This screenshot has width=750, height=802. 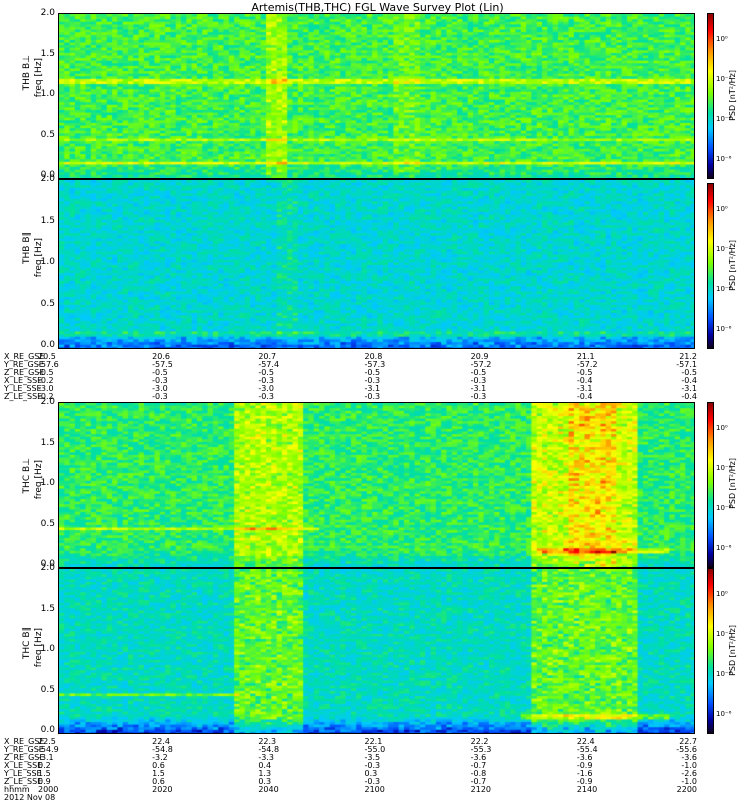 What do you see at coordinates (481, 789) in the screenshot?
I see `axis-value: 2120` at bounding box center [481, 789].